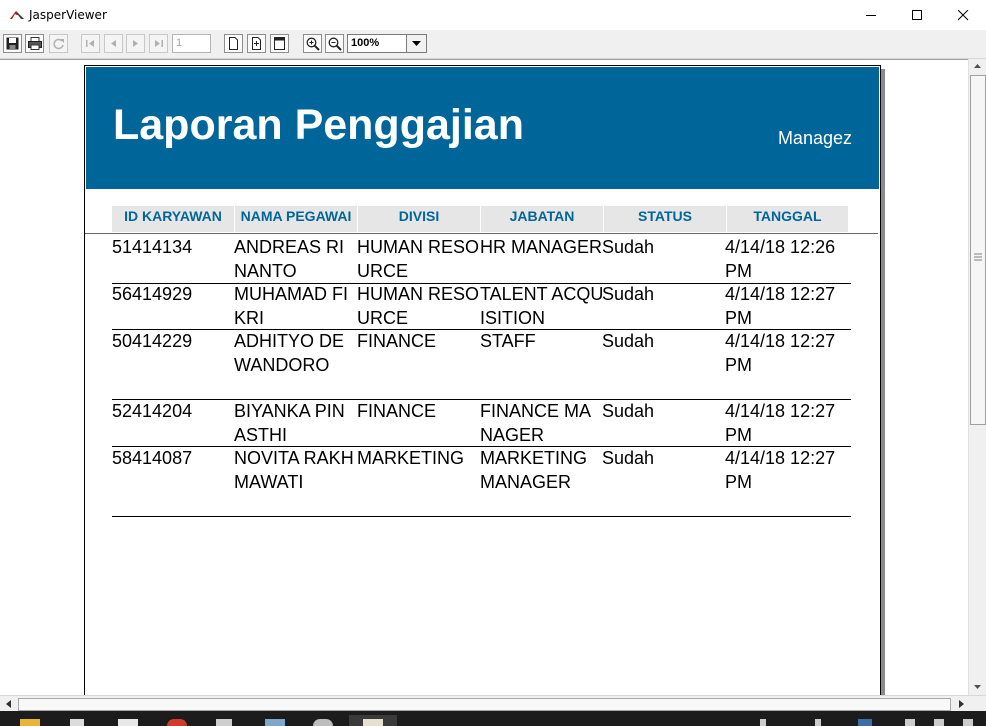 The width and height of the screenshot is (986, 726). I want to click on zoom-out-button, so click(334, 43).